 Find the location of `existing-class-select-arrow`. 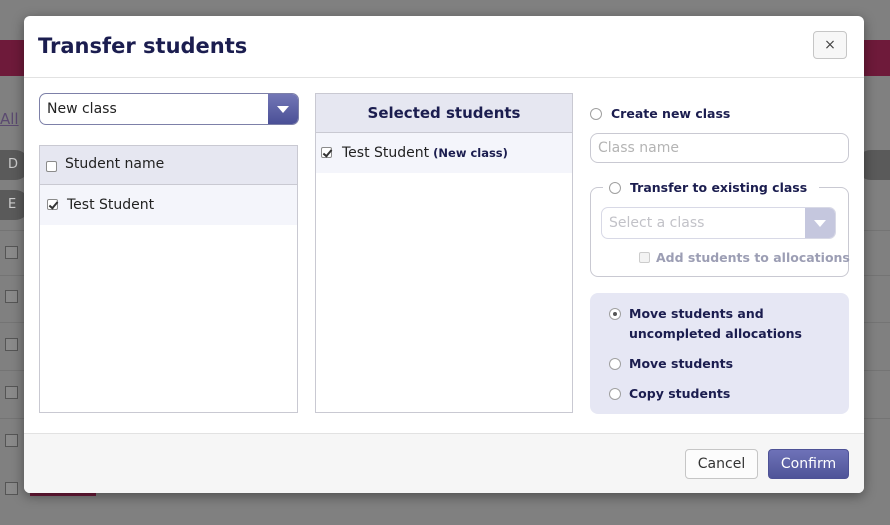

existing-class-select-arrow is located at coordinates (820, 223).